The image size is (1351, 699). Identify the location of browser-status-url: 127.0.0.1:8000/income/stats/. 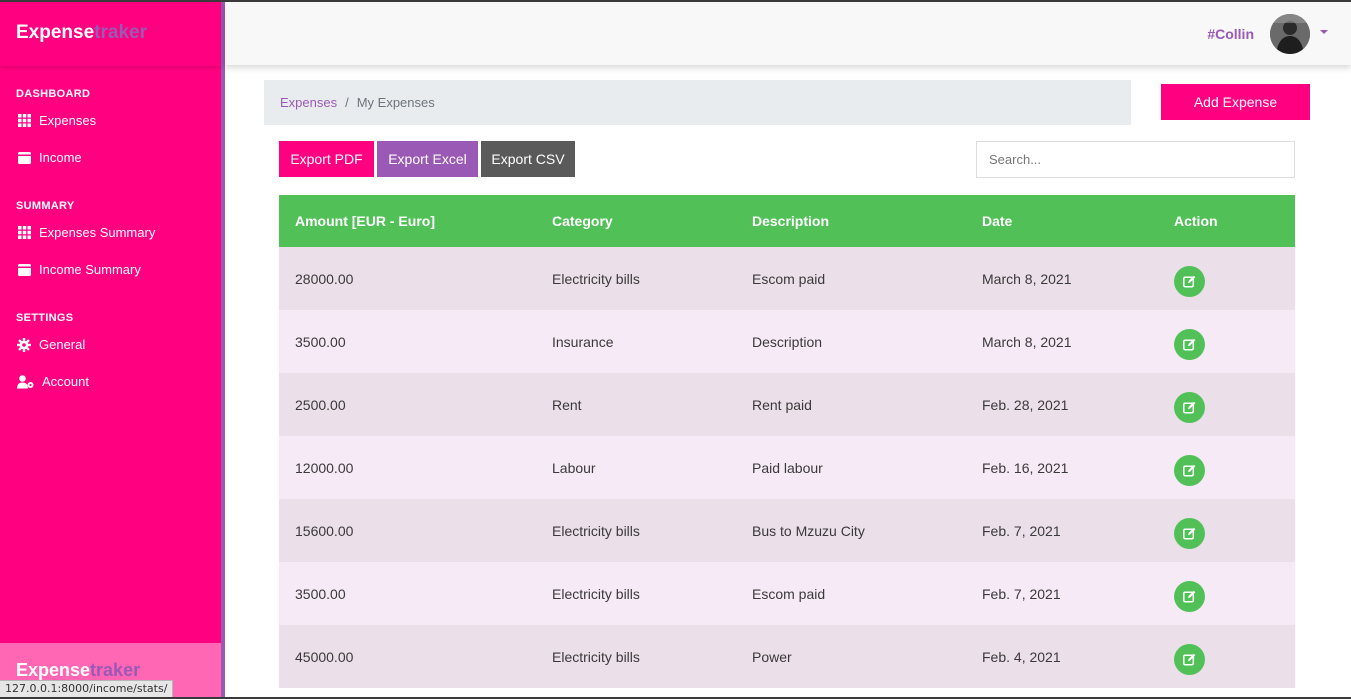
(87, 688).